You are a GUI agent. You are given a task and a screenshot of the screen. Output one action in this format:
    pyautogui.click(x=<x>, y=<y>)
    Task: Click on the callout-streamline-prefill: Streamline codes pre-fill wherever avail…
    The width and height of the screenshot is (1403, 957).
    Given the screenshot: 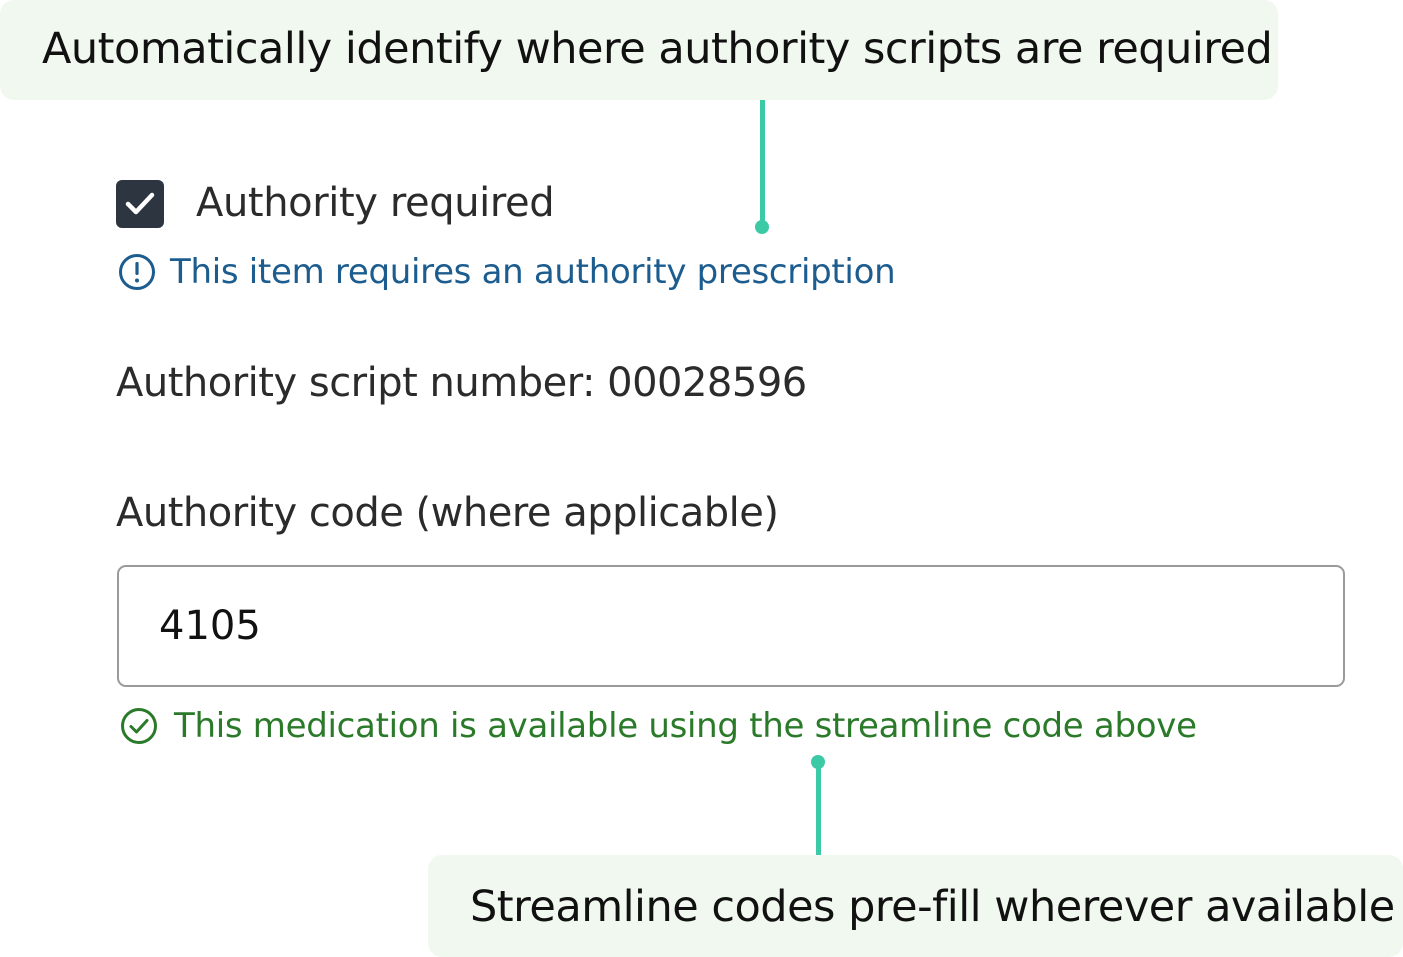 What is the action you would take?
    pyautogui.click(x=915, y=906)
    